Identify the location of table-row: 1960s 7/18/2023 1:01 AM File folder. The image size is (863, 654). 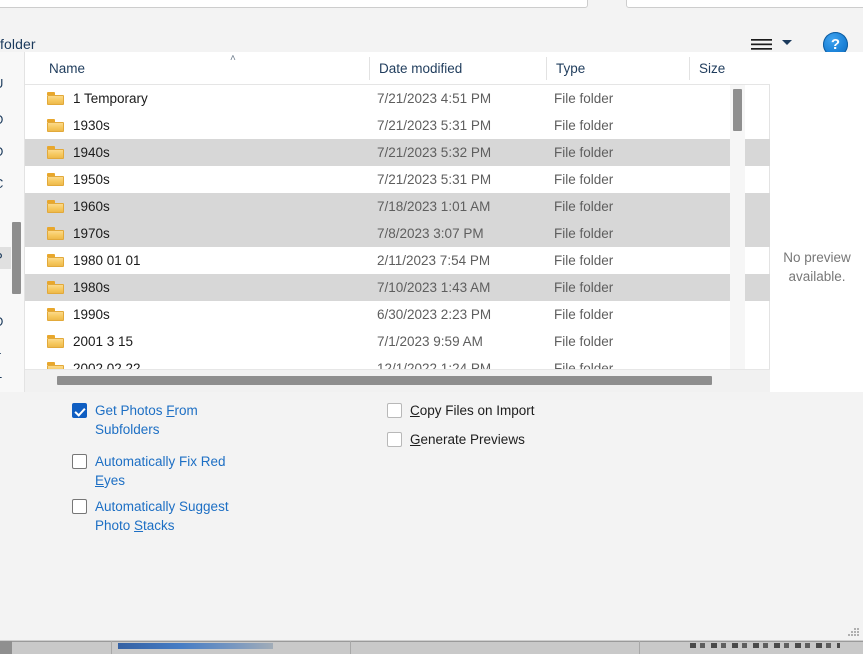
(397, 206).